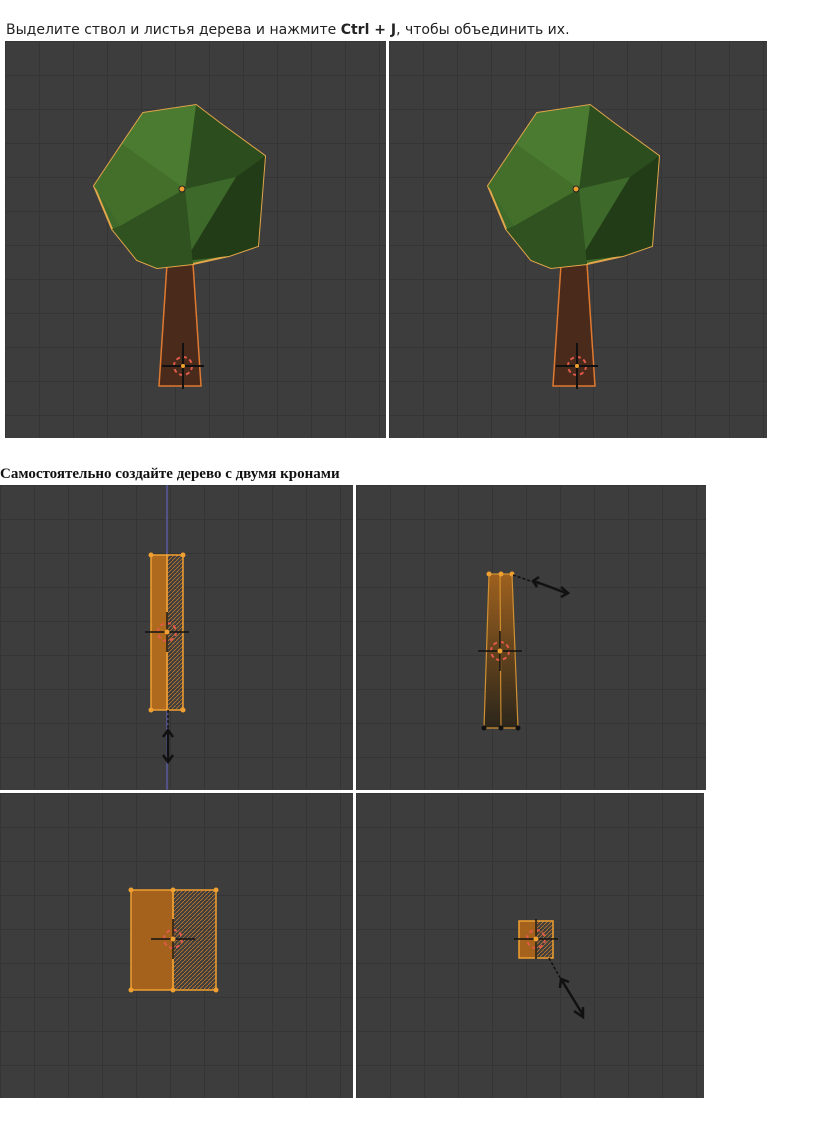 This screenshot has height=1140, width=816. I want to click on tree-left-illustration, so click(179, 246).